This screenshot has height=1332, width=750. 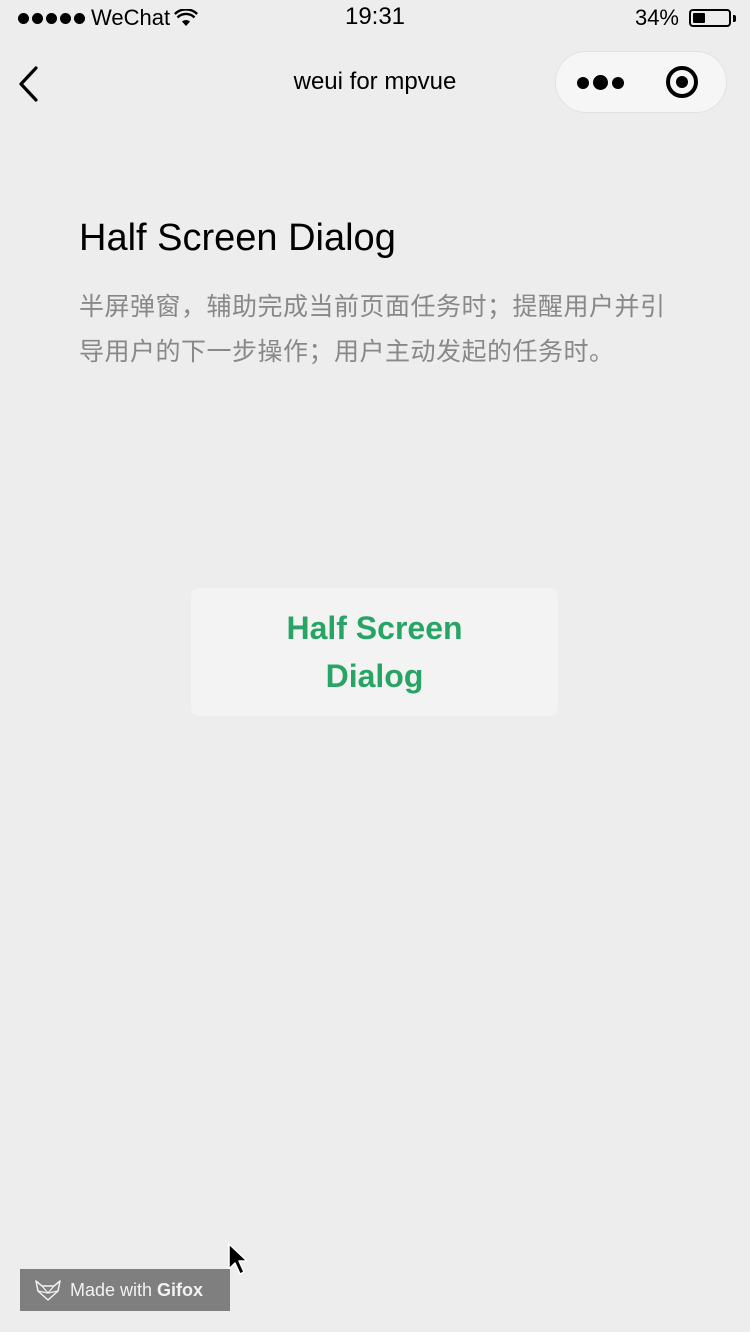 What do you see at coordinates (734, 18) in the screenshot?
I see `battery-tip` at bounding box center [734, 18].